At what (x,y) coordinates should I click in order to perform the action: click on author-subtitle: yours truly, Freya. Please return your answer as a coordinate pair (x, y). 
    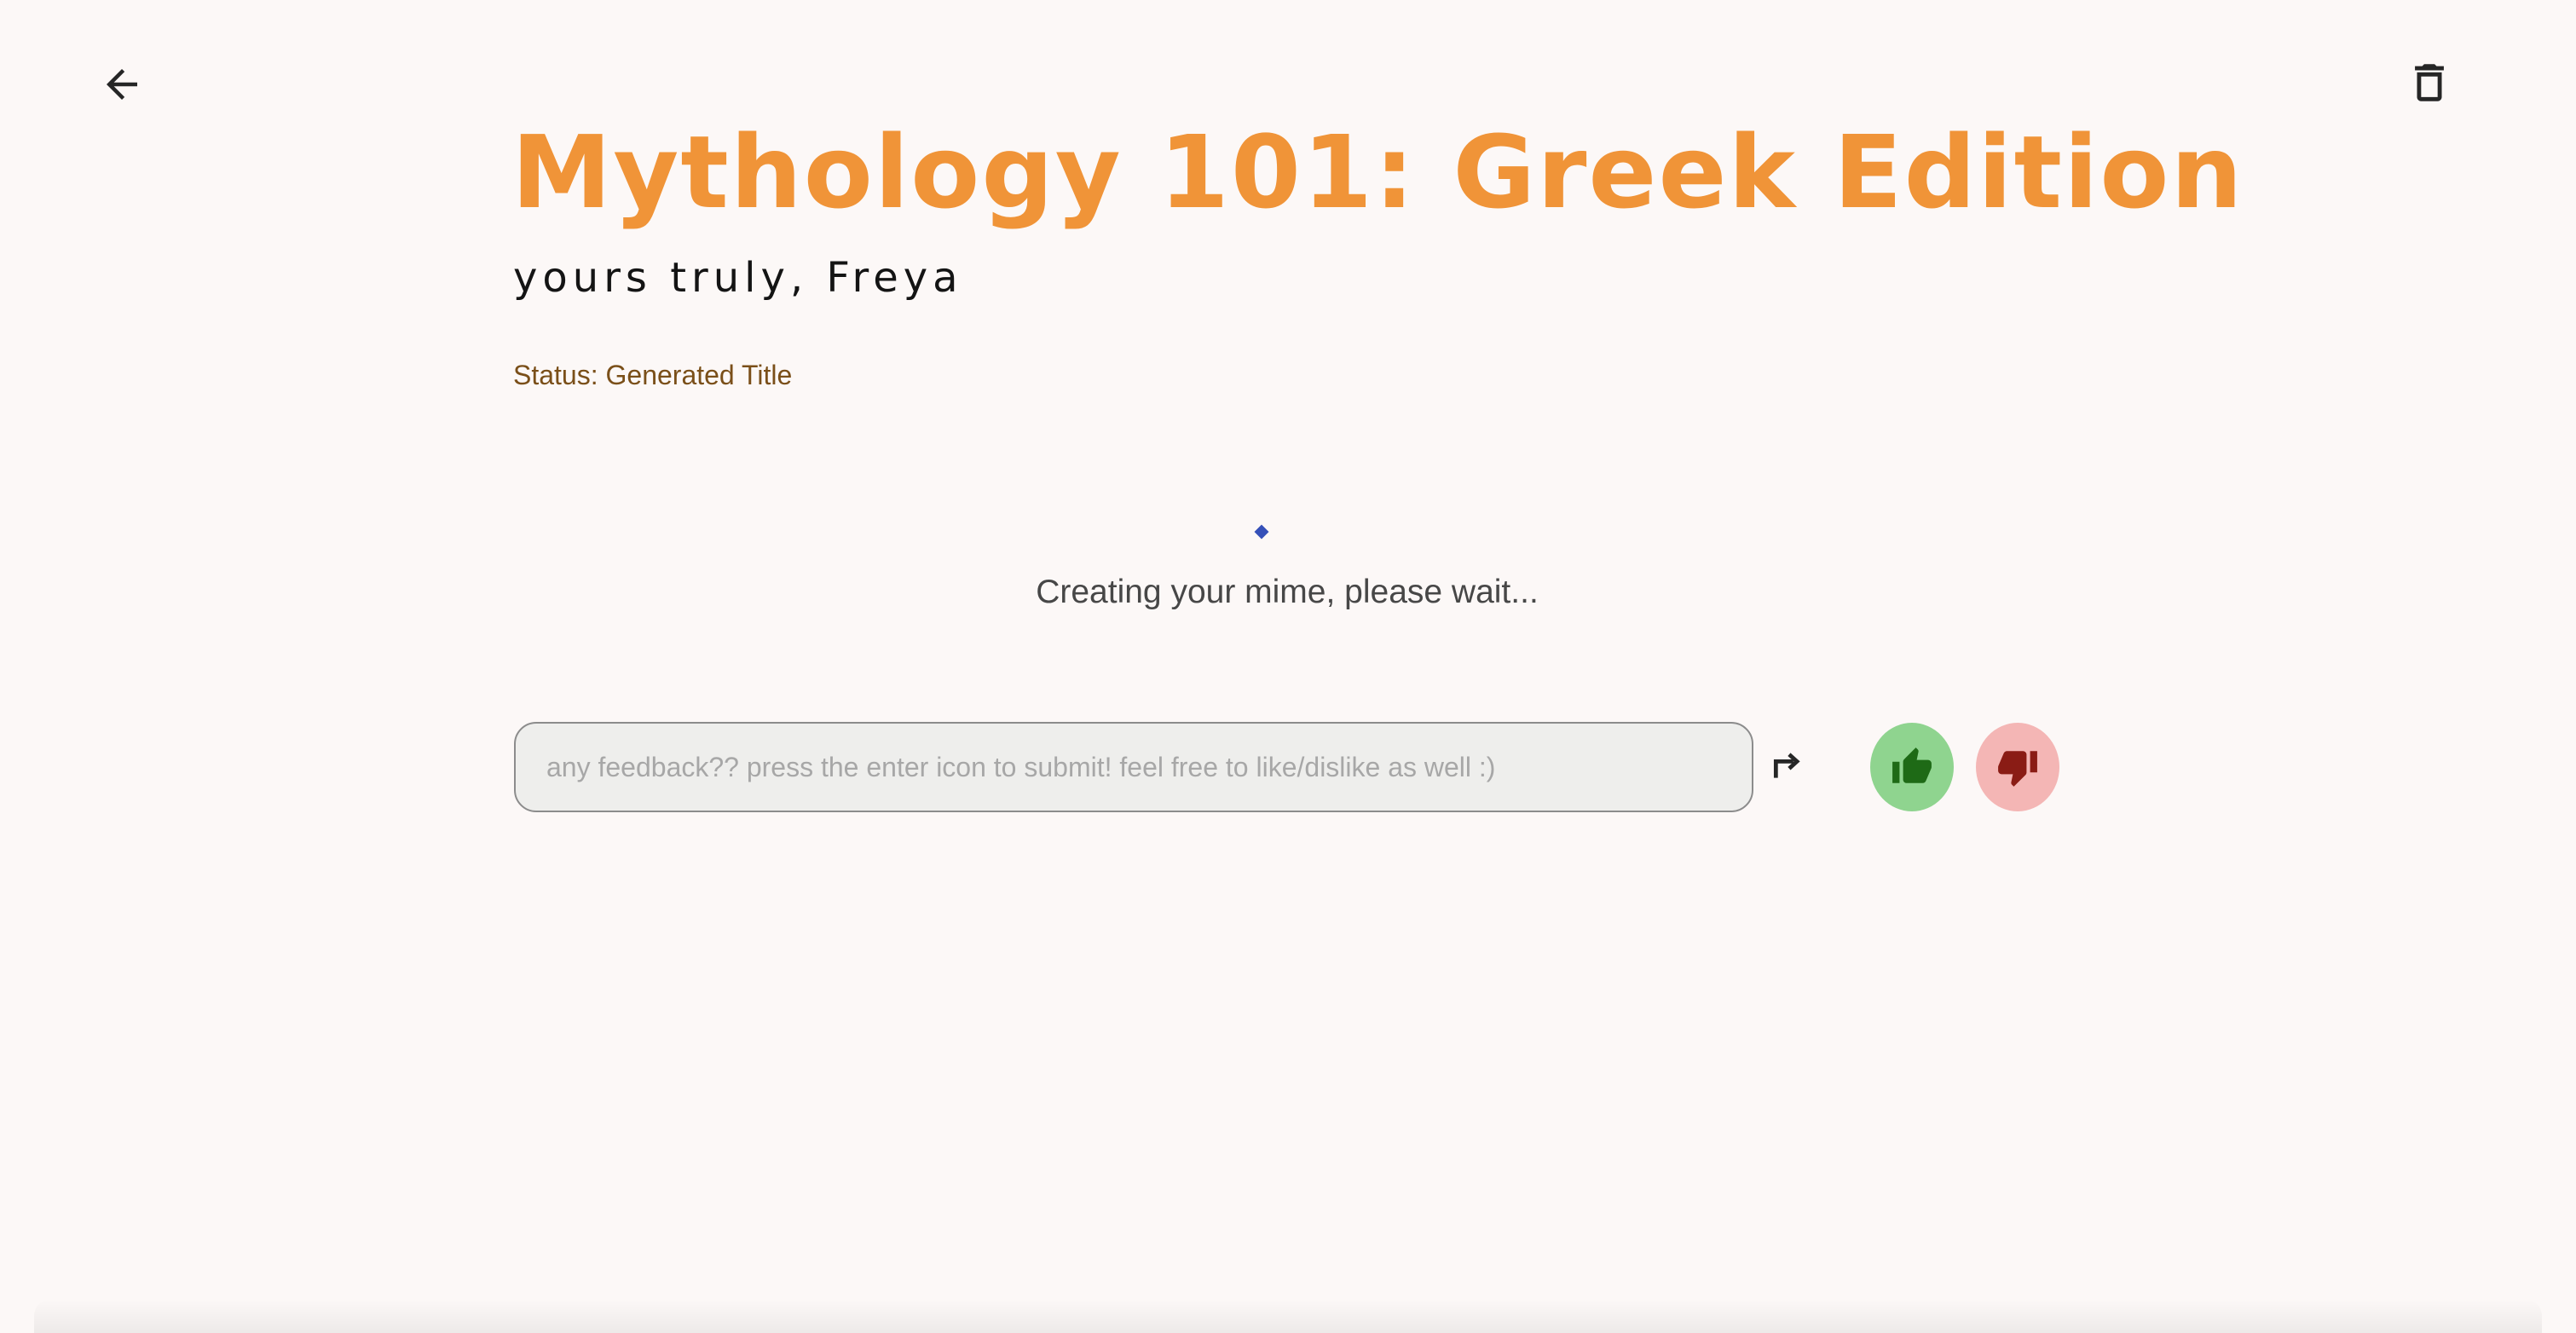
    Looking at the image, I should click on (738, 278).